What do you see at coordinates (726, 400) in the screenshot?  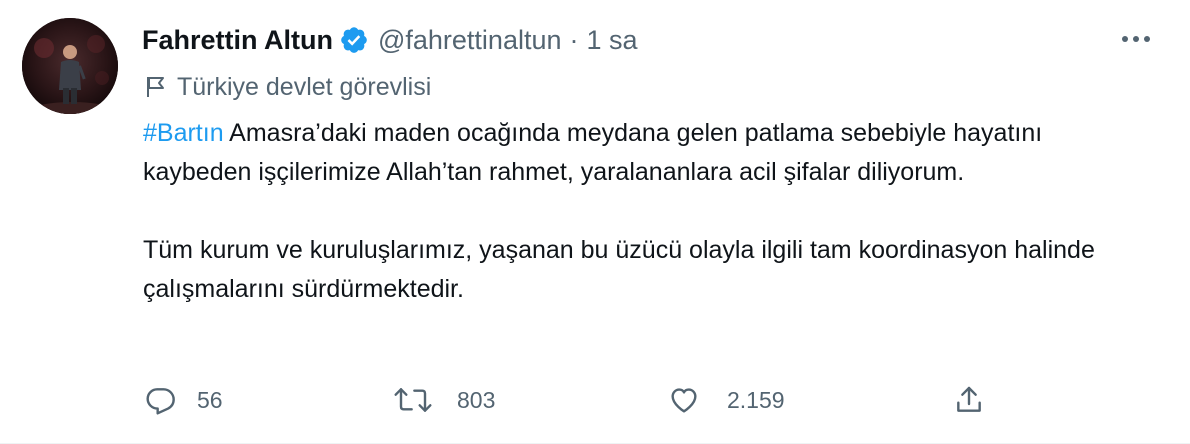 I see `like-button: 2.159` at bounding box center [726, 400].